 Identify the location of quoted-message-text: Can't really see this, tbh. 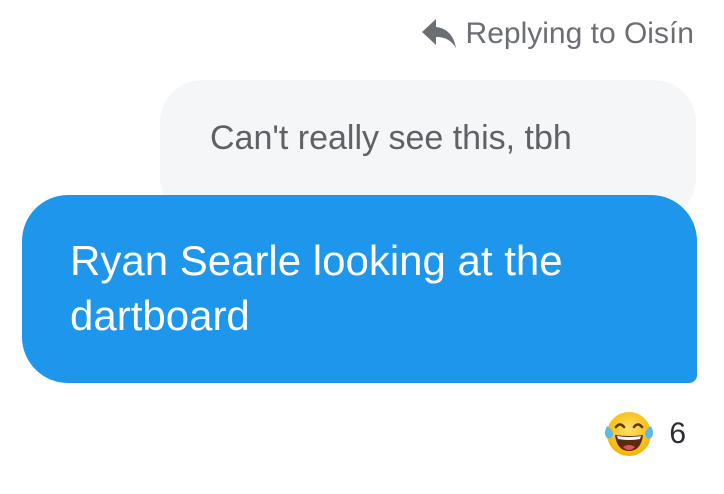
(391, 138).